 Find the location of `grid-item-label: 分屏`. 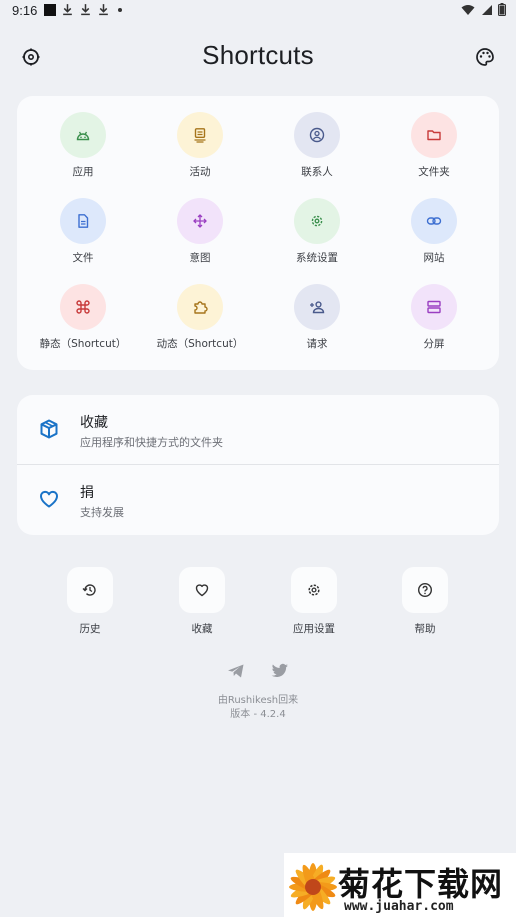

grid-item-label: 分屏 is located at coordinates (434, 344).